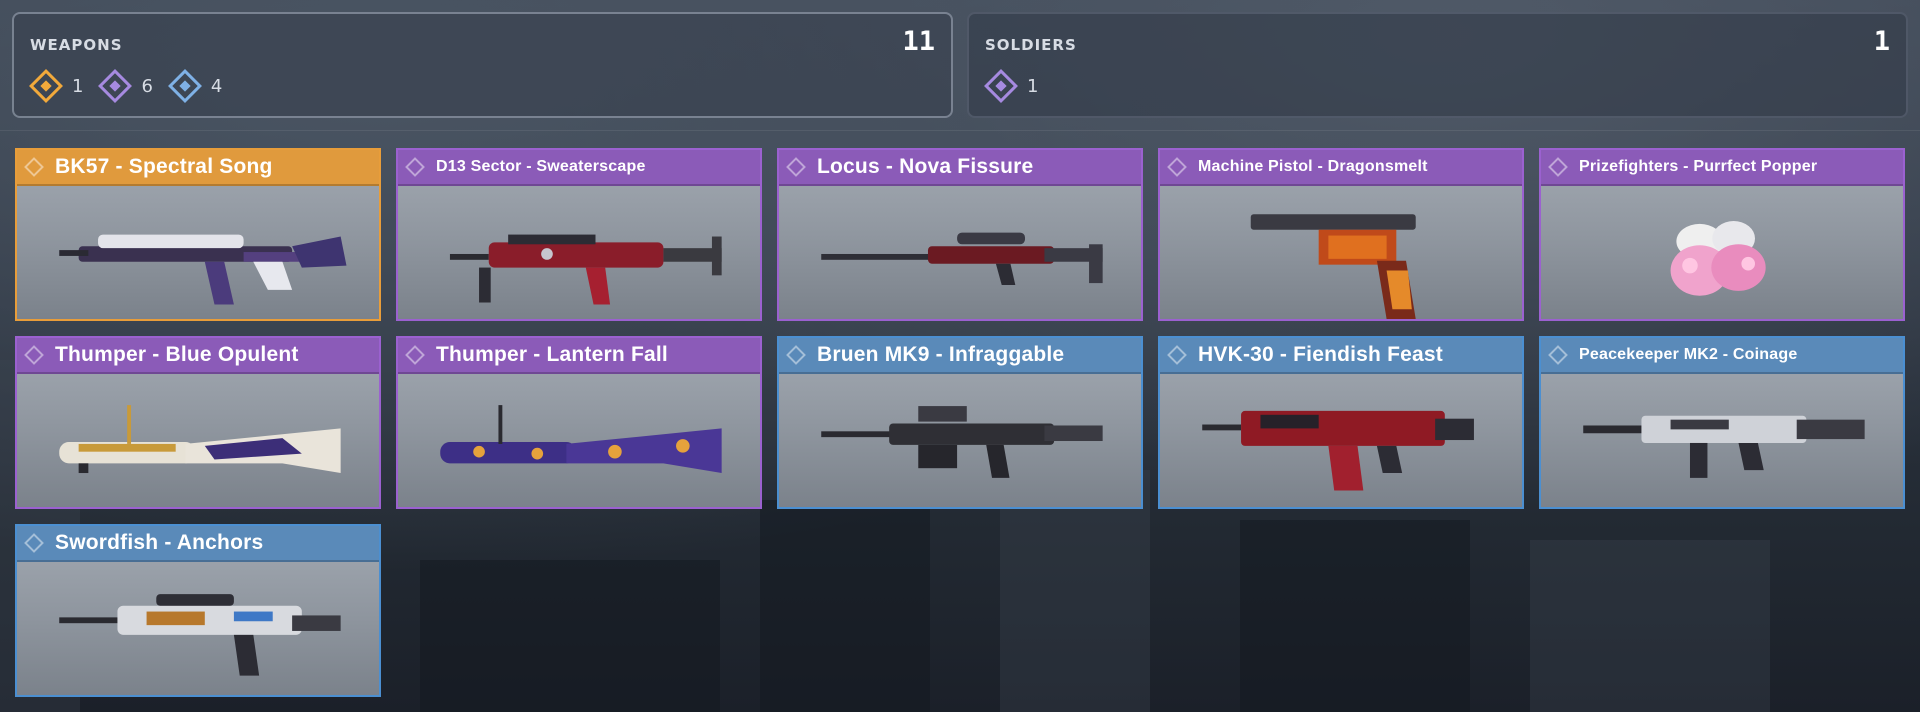 The height and width of the screenshot is (712, 1920). I want to click on item-name: Thumper - Blue Opulent, so click(177, 354).